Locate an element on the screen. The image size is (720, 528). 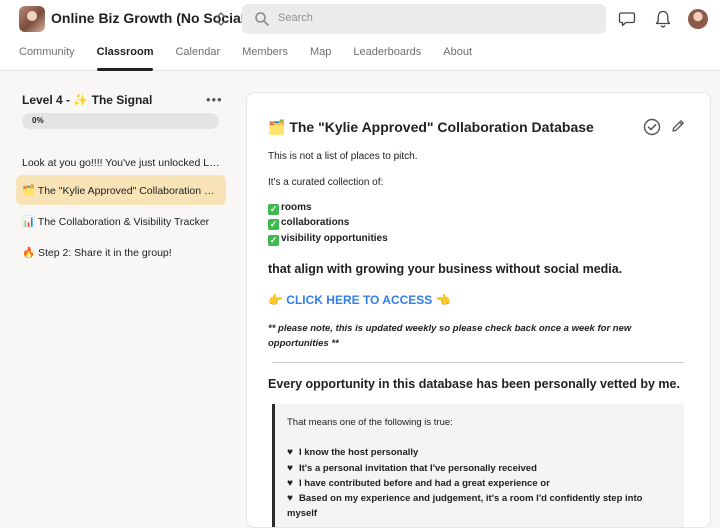
progress-bar: 0% is located at coordinates (120, 121).